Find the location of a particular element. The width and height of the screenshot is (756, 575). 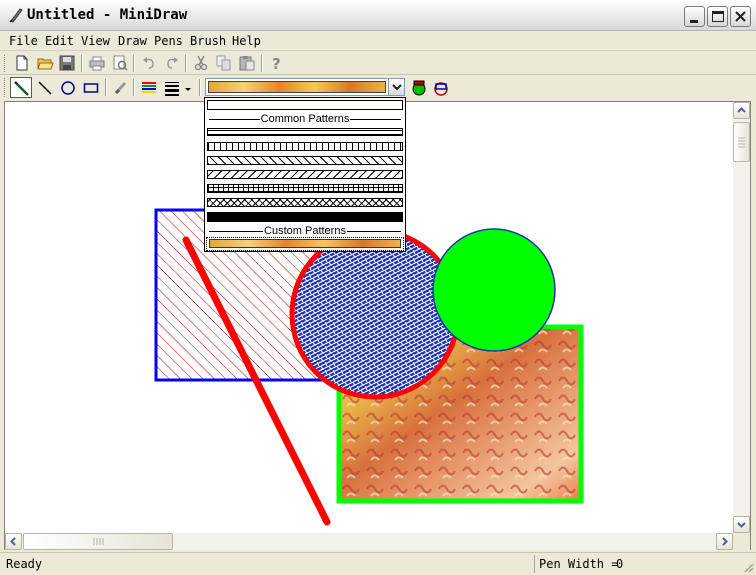

standard-toolbar: ? is located at coordinates (378, 63).